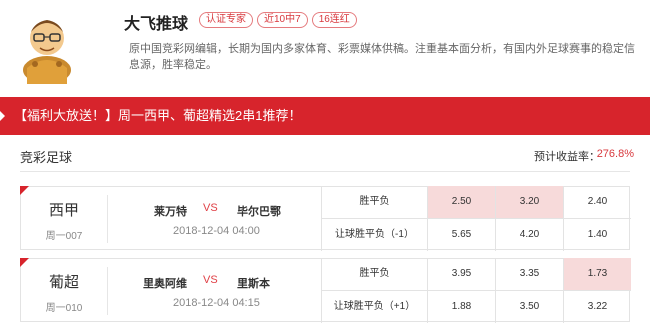 This screenshot has height=335, width=650. I want to click on odds-cell-win: 2.50, so click(461, 202).